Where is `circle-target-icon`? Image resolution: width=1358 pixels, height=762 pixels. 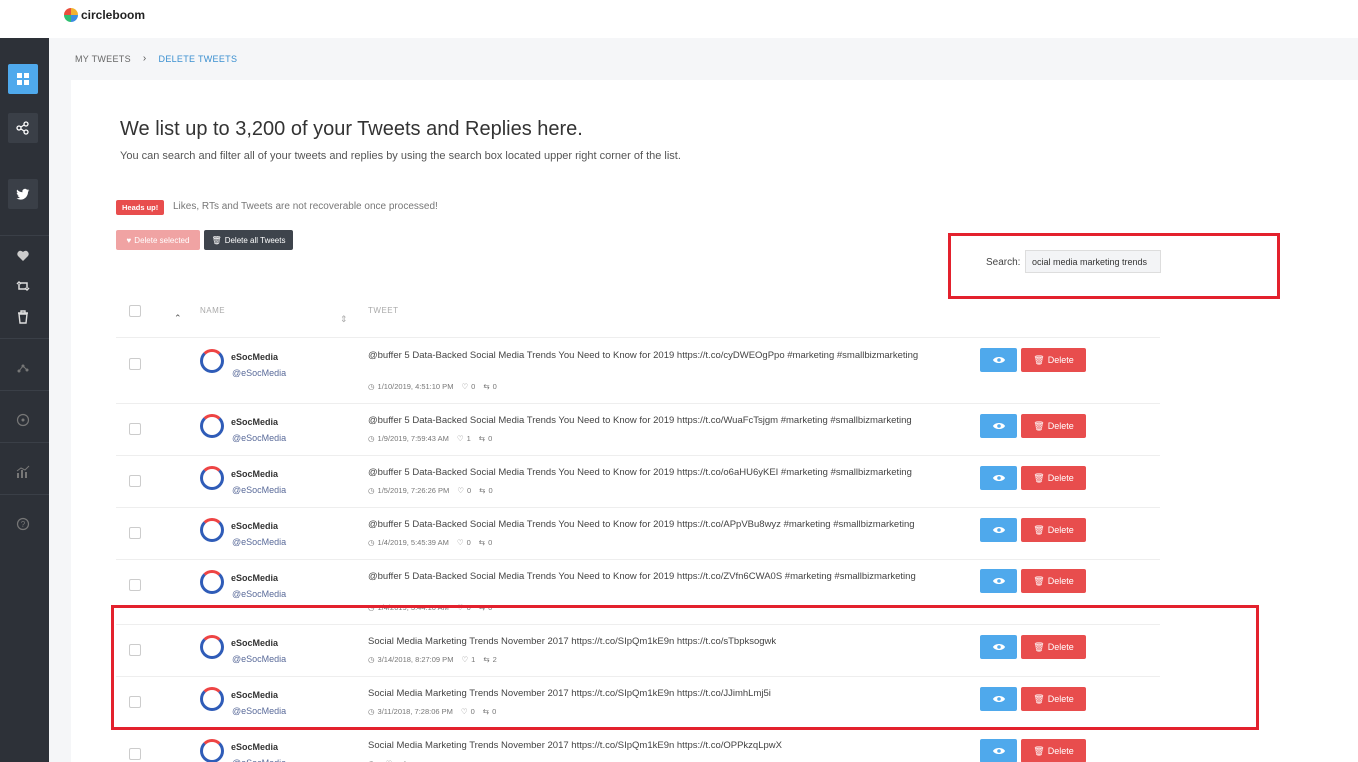 circle-target-icon is located at coordinates (23, 420).